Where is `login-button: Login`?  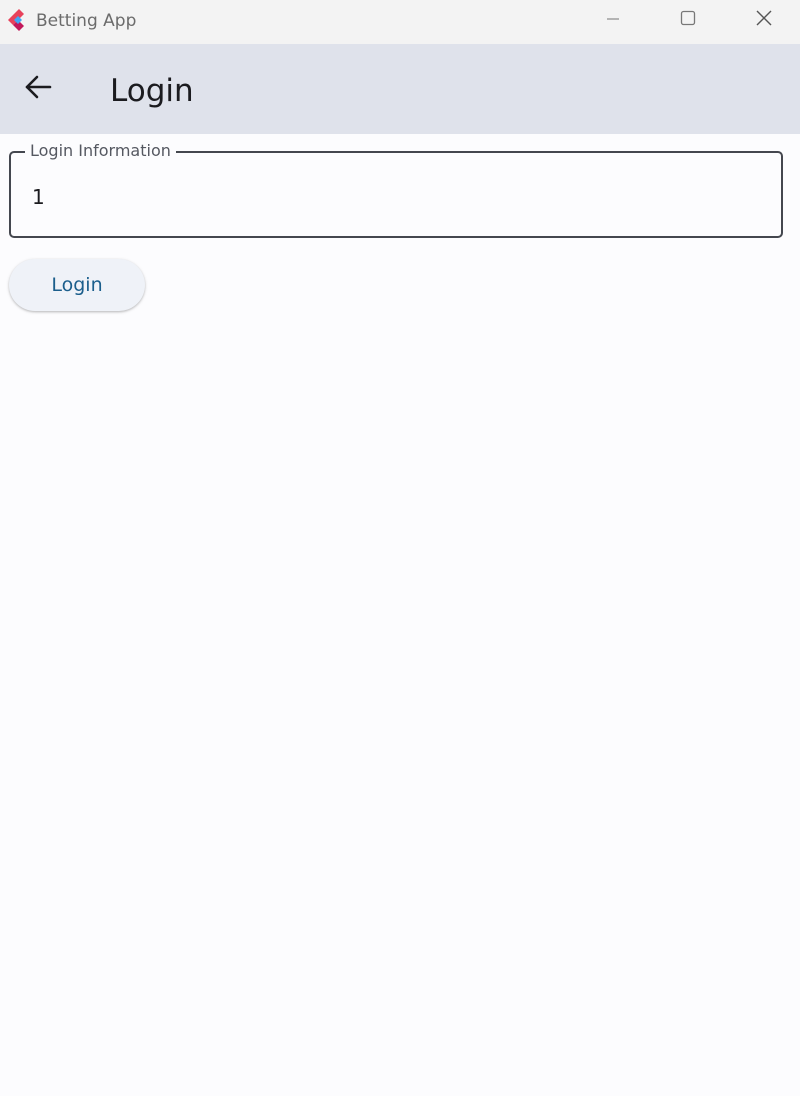
login-button: Login is located at coordinates (77, 285).